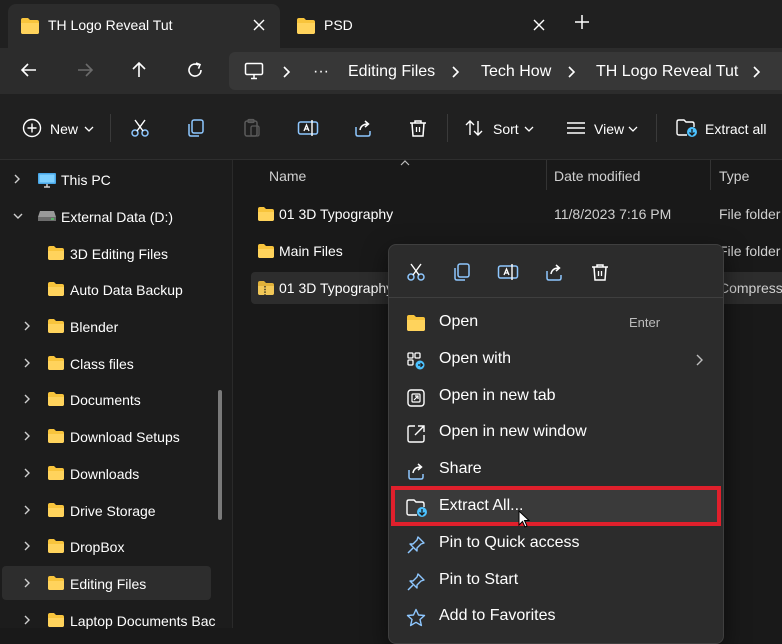 The image size is (782, 644). What do you see at coordinates (497, 615) in the screenshot?
I see `menu-item-label: Add to Favorites` at bounding box center [497, 615].